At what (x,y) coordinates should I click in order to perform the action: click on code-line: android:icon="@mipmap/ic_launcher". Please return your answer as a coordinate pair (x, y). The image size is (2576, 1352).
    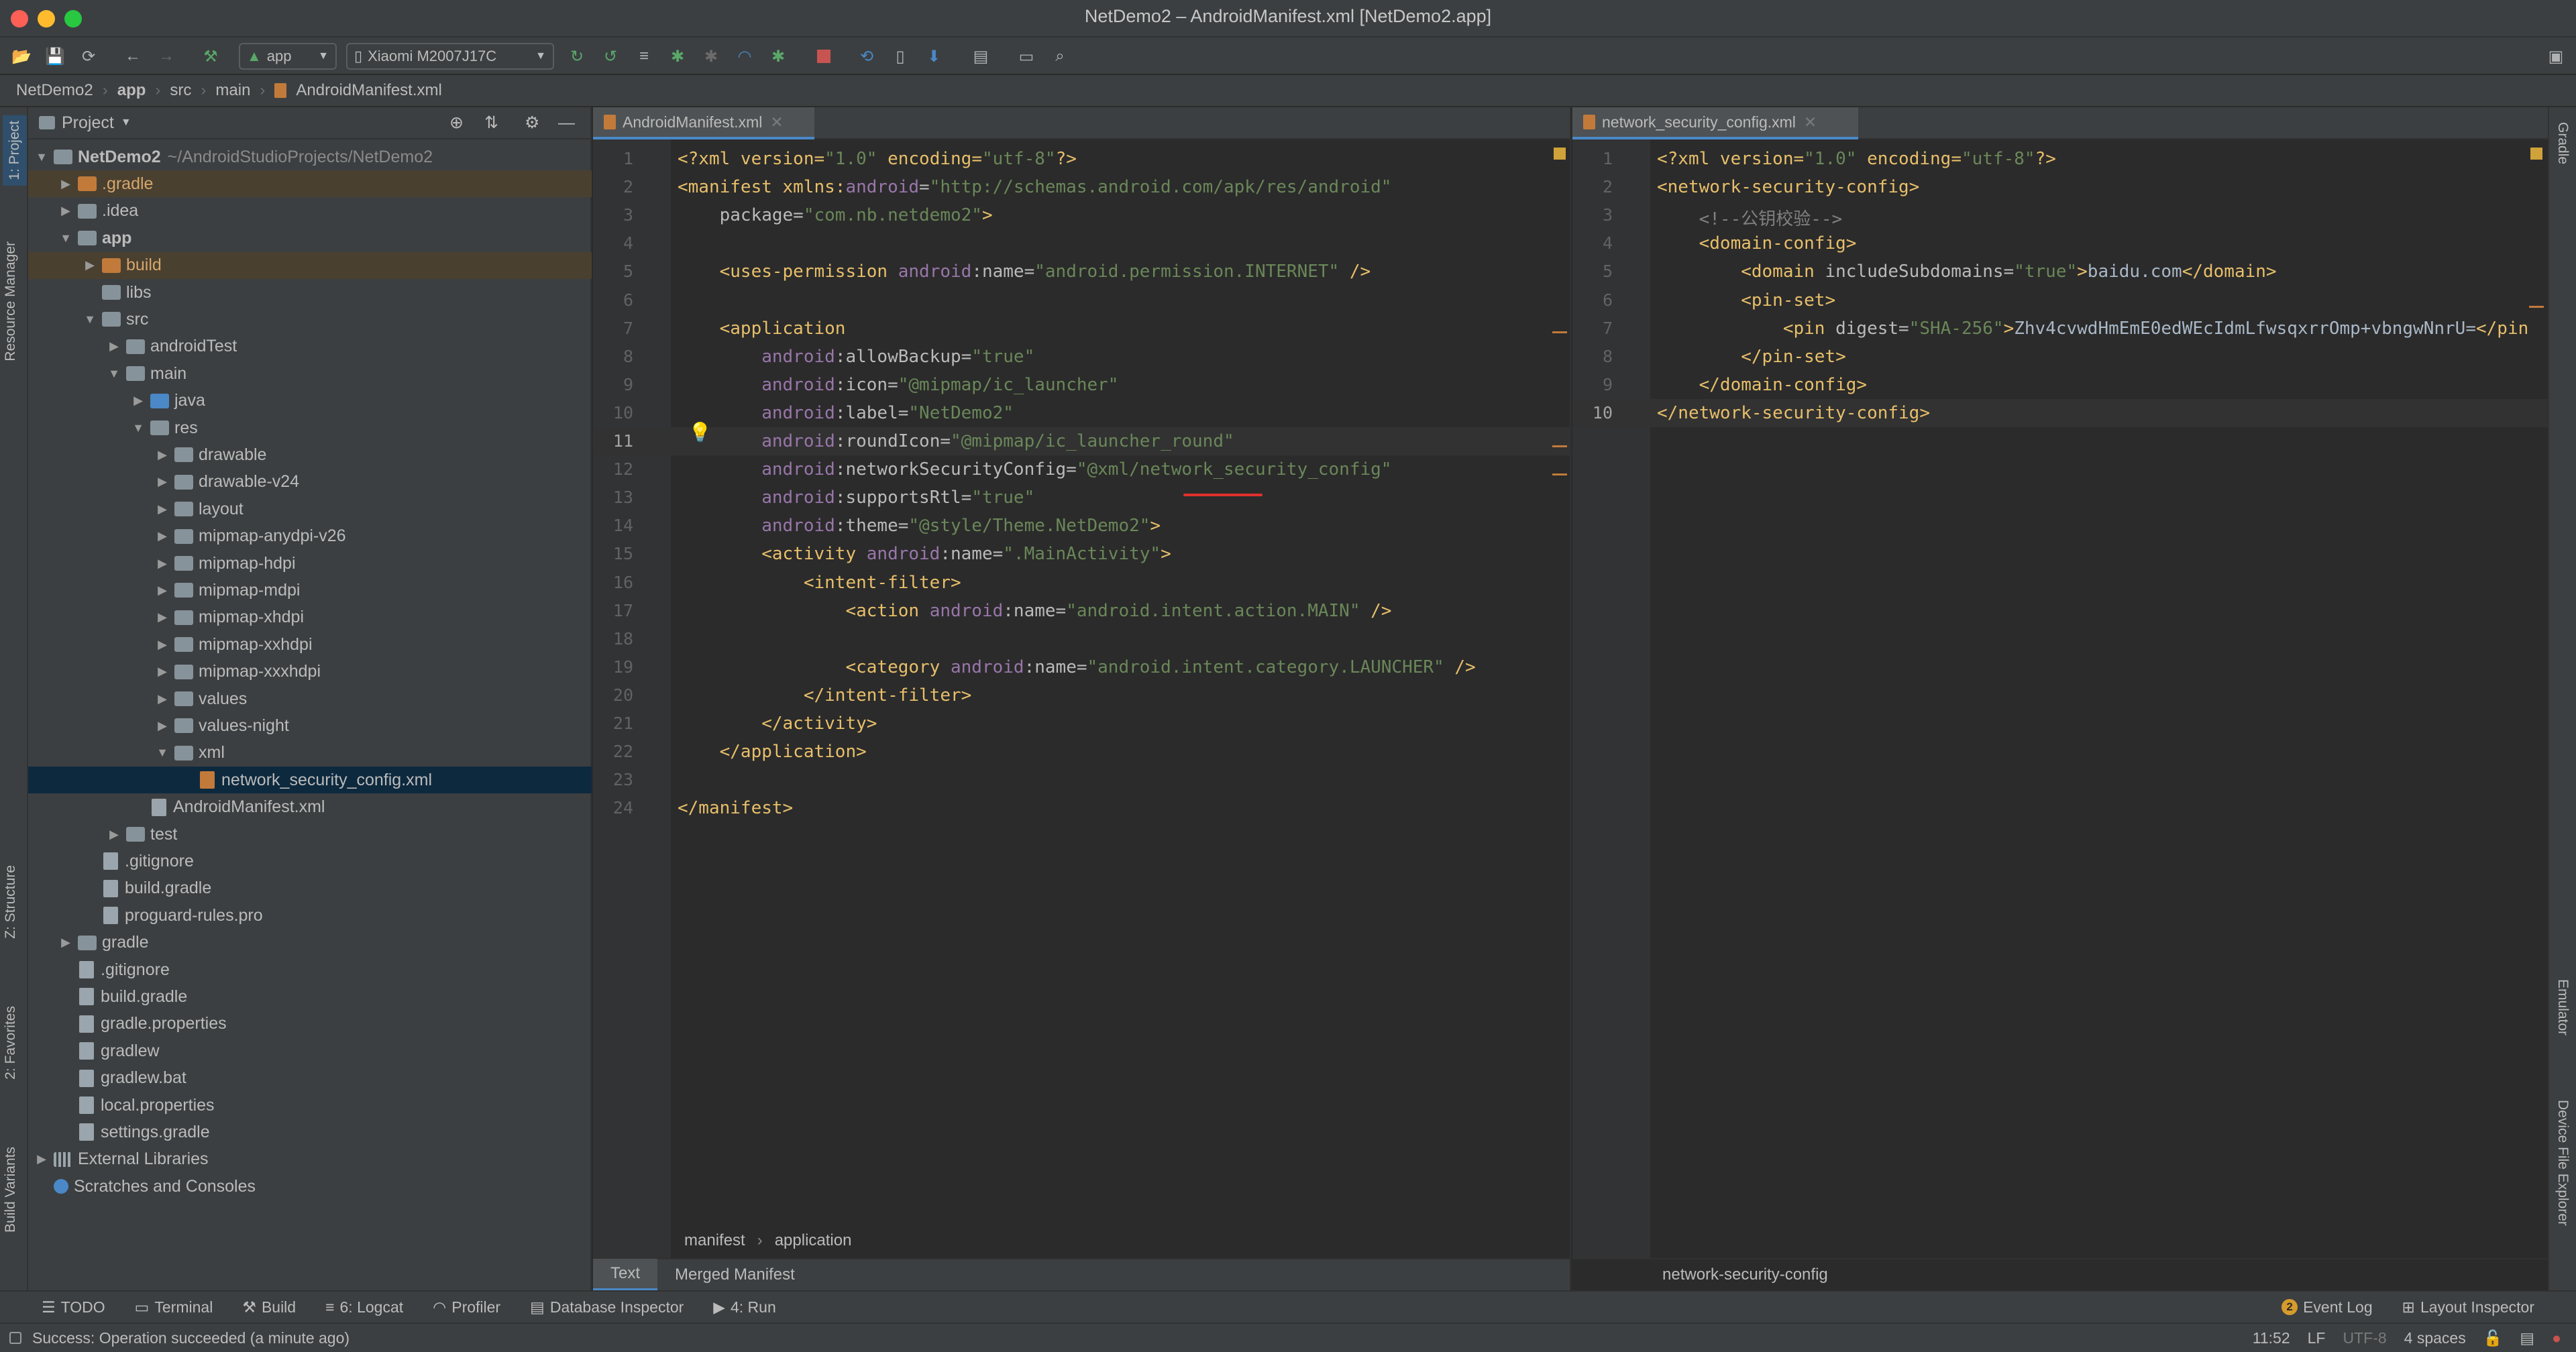
    Looking at the image, I should click on (898, 385).